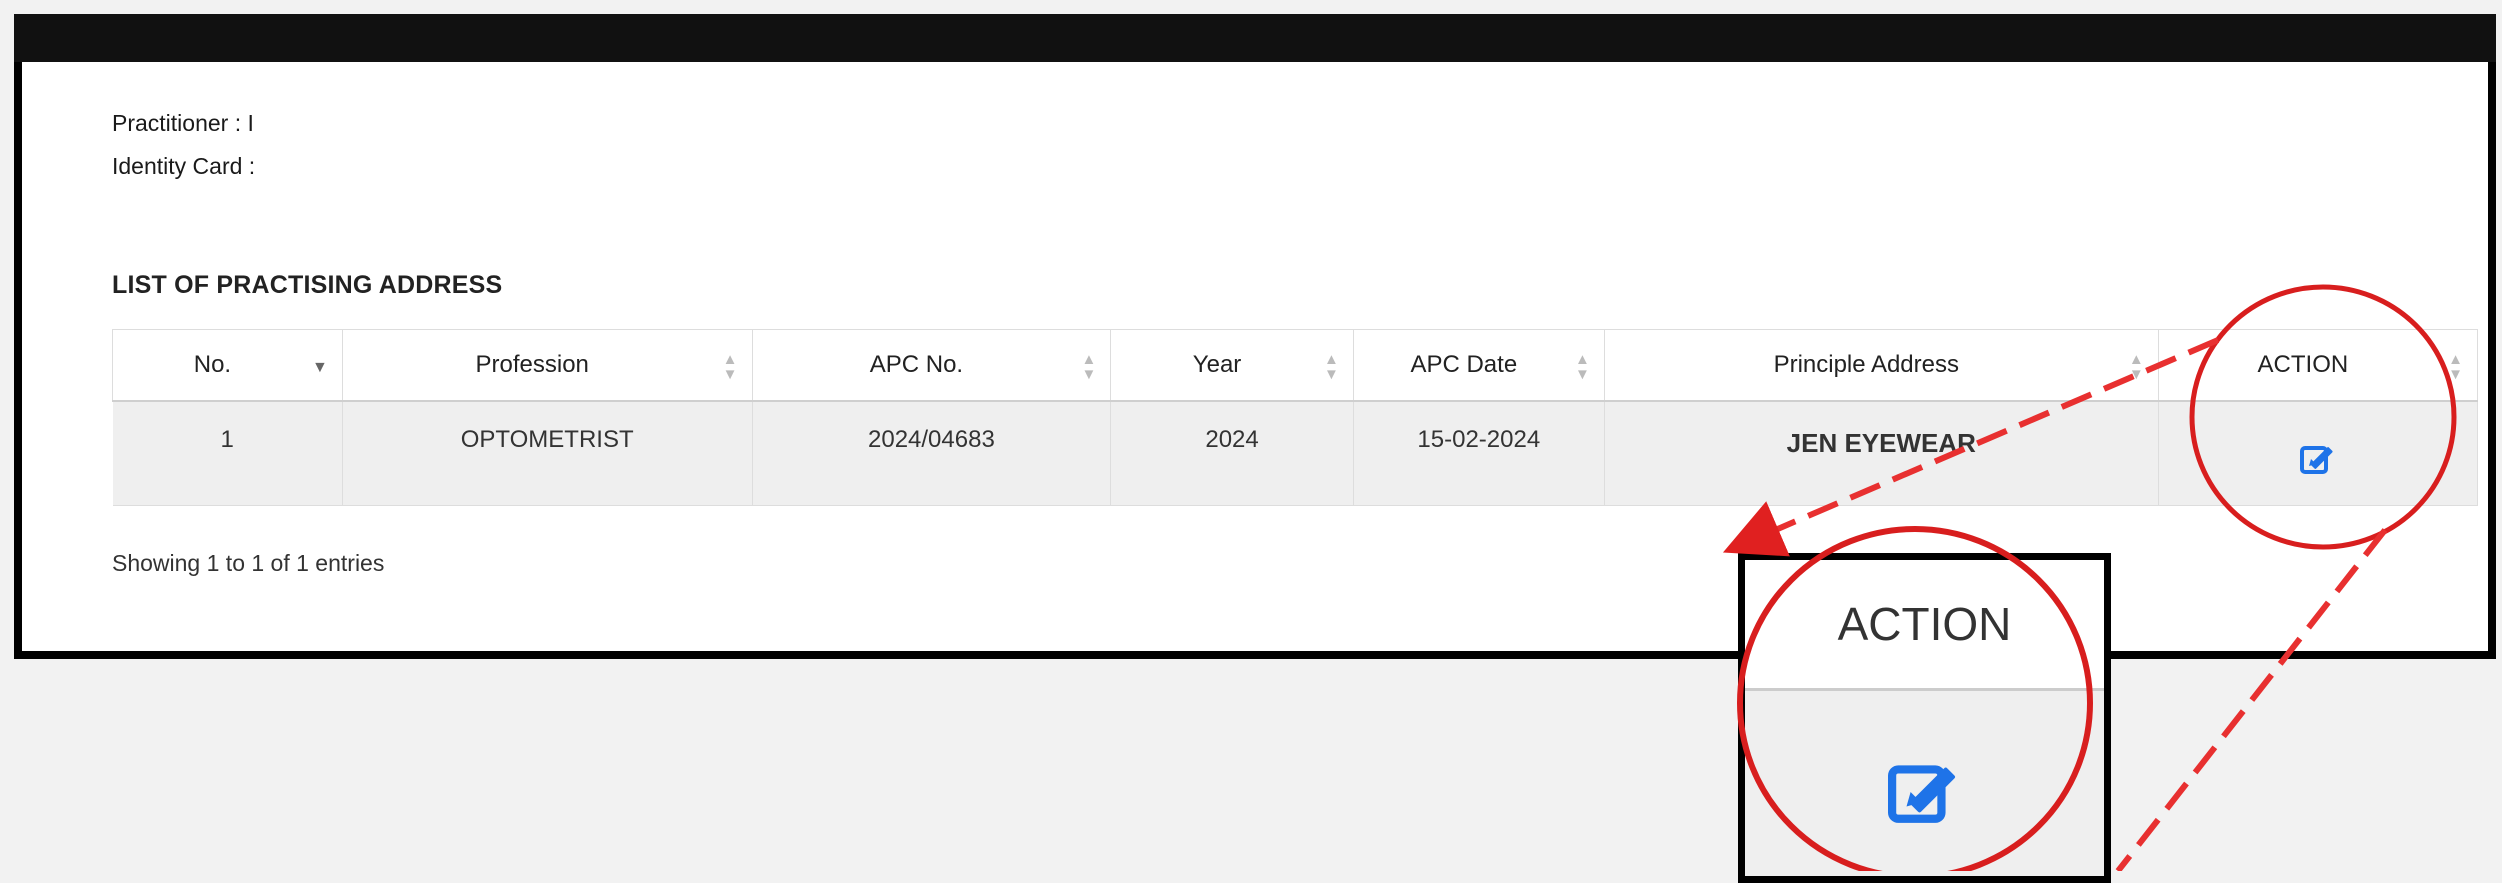 The height and width of the screenshot is (883, 2502). Describe the element at coordinates (1464, 364) in the screenshot. I see `column-header-label: APC Date` at that location.